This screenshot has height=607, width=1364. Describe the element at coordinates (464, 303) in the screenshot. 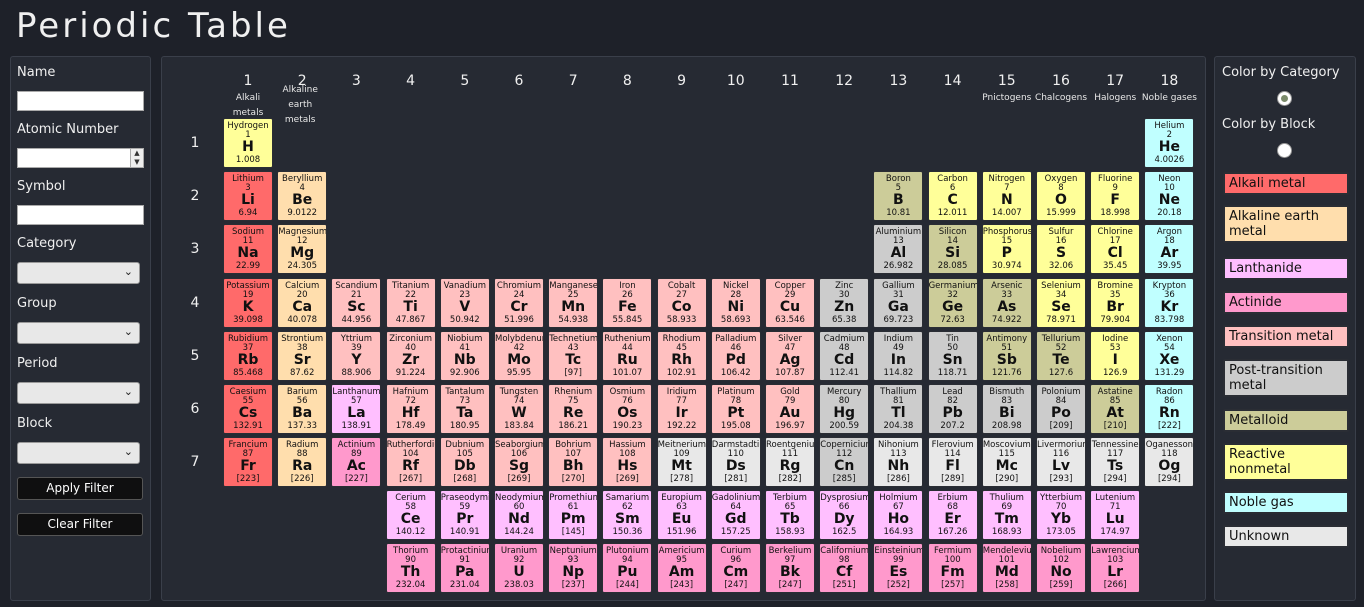

I see `element-cell-v: Vanadium 23 V 50.942` at that location.